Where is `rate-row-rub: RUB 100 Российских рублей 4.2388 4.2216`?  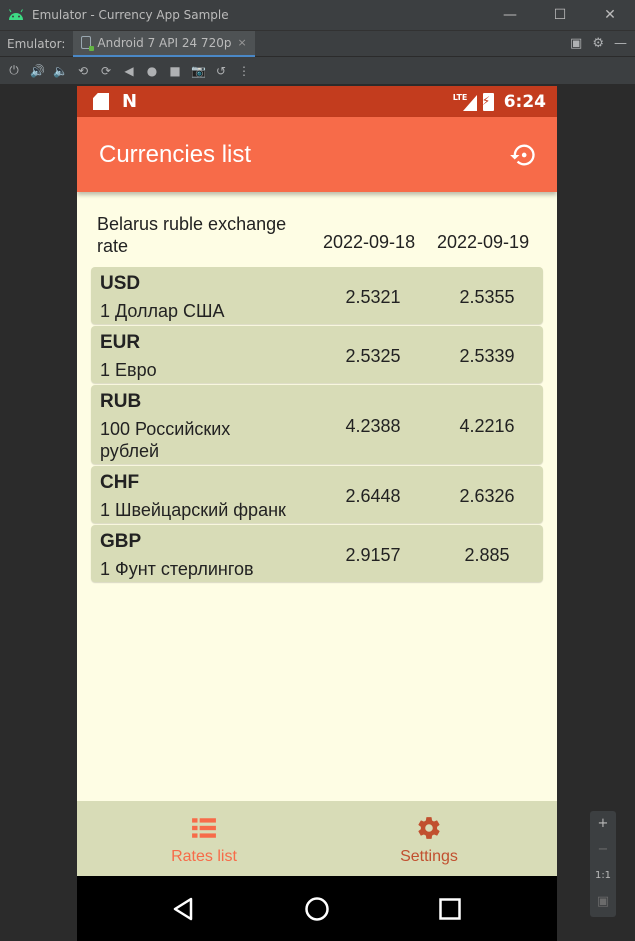 rate-row-rub: RUB 100 Российских рублей 4.2388 4.2216 is located at coordinates (317, 424).